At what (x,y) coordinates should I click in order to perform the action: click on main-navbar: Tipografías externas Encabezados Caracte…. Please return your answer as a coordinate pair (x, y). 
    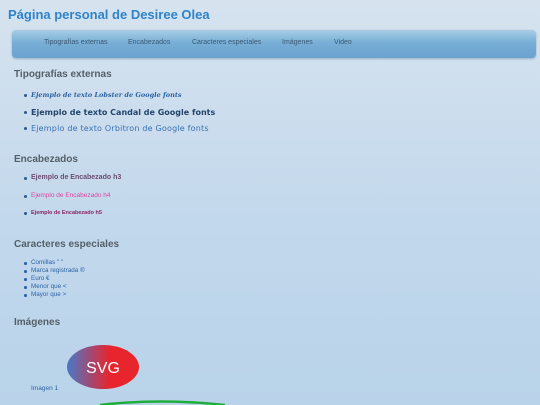
    Looking at the image, I should click on (274, 44).